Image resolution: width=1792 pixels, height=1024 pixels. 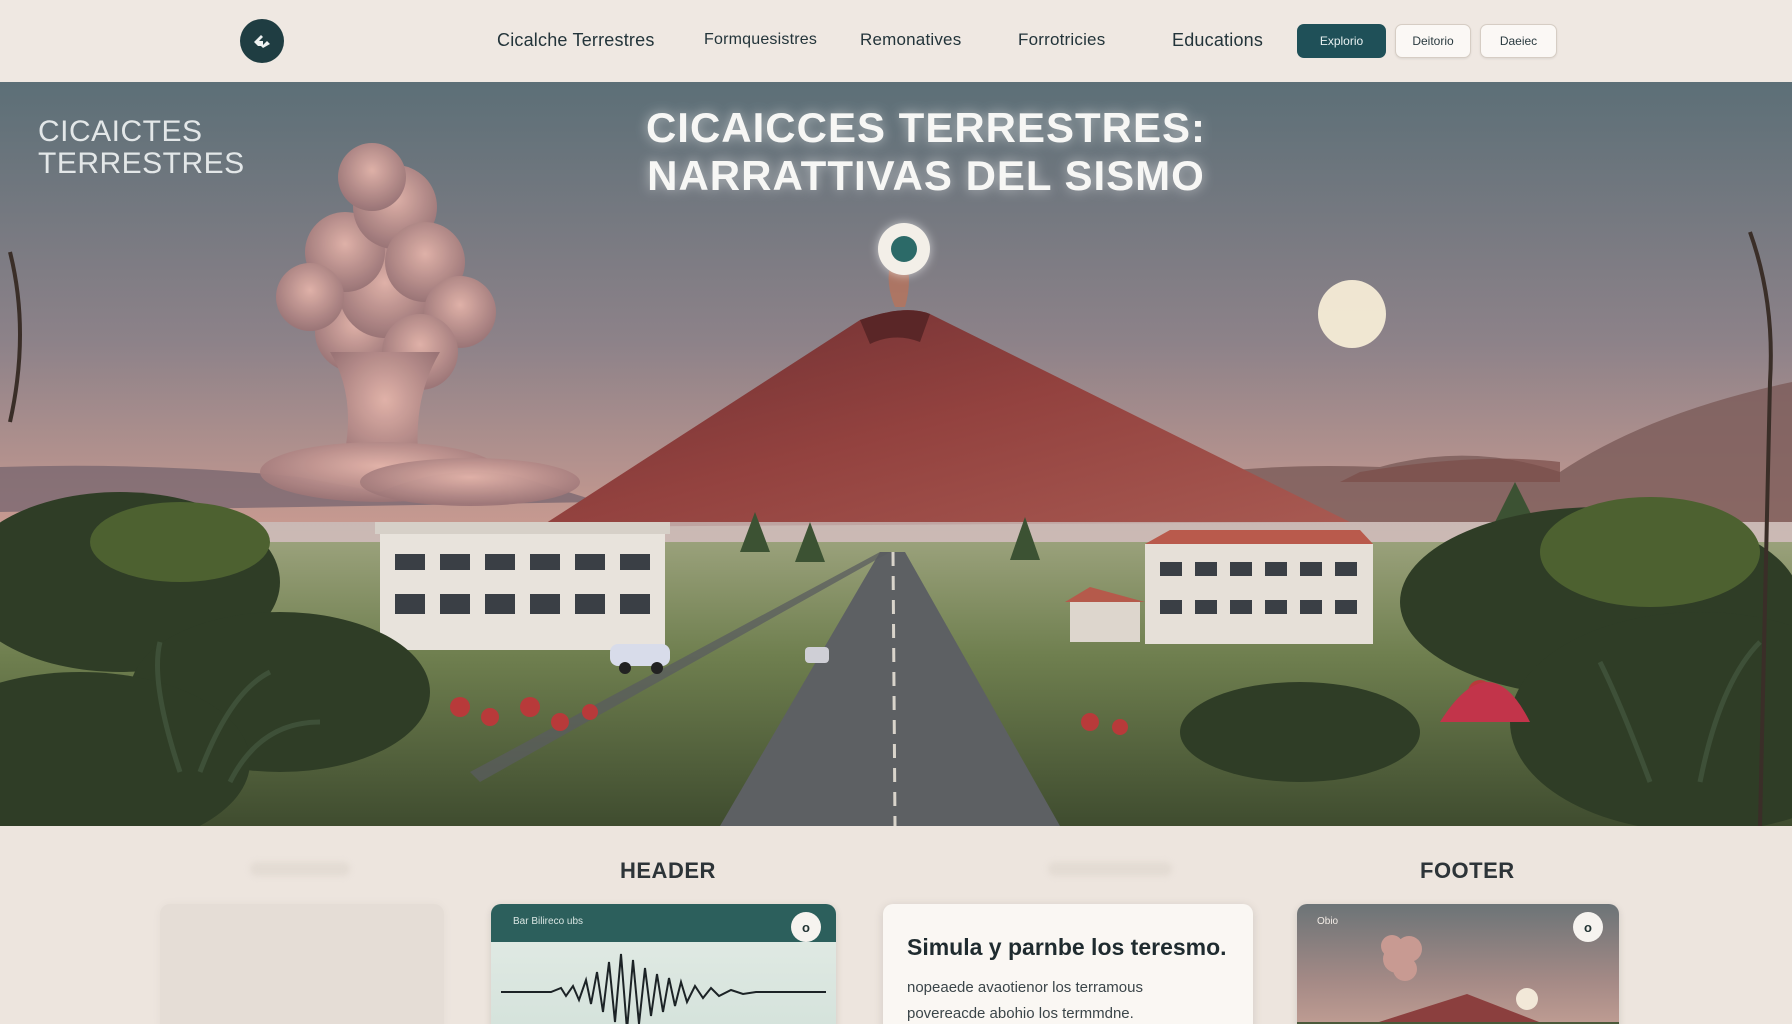 I want to click on hero-title-line1: CICAICCES TERRESTRES:, so click(x=926, y=127).